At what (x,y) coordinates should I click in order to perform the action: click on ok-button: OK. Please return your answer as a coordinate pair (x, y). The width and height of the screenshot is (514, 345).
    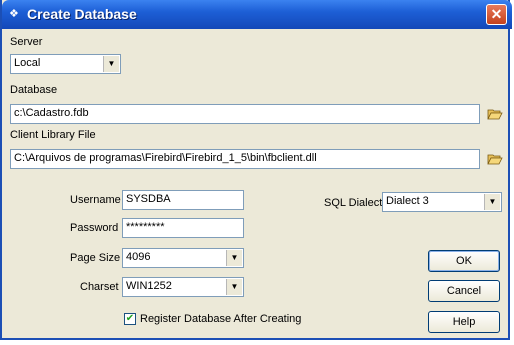
    Looking at the image, I should click on (464, 261).